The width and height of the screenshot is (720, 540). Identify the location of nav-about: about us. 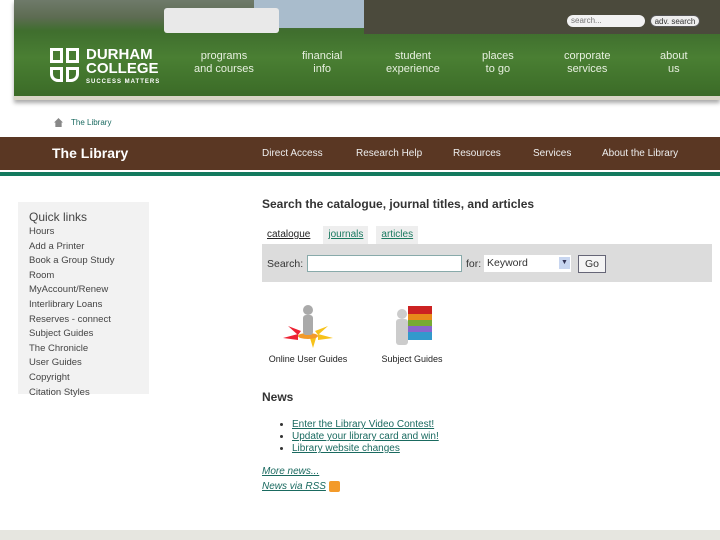
(674, 63).